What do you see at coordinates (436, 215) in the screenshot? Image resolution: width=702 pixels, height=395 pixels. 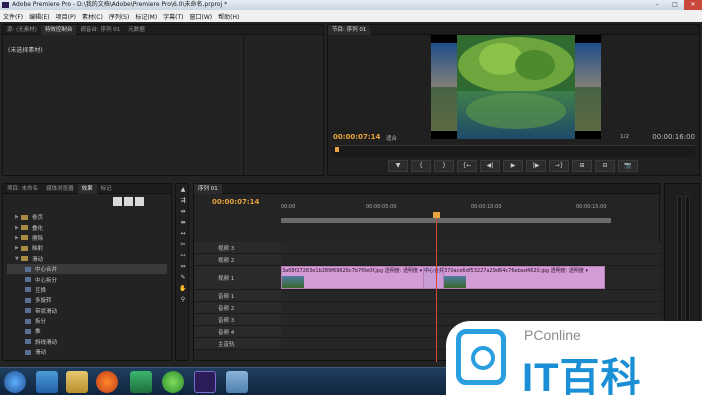 I see `playhead-handle` at bounding box center [436, 215].